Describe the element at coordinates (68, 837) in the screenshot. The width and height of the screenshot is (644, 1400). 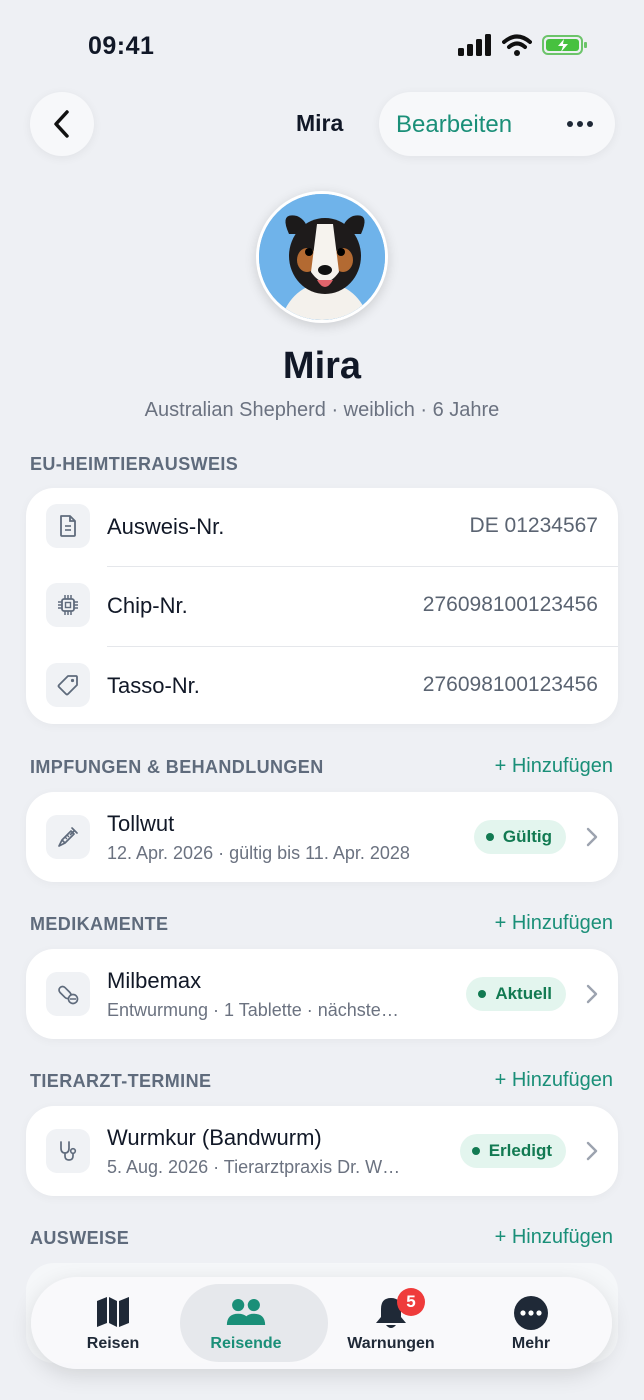
I see `syringe-icon` at that location.